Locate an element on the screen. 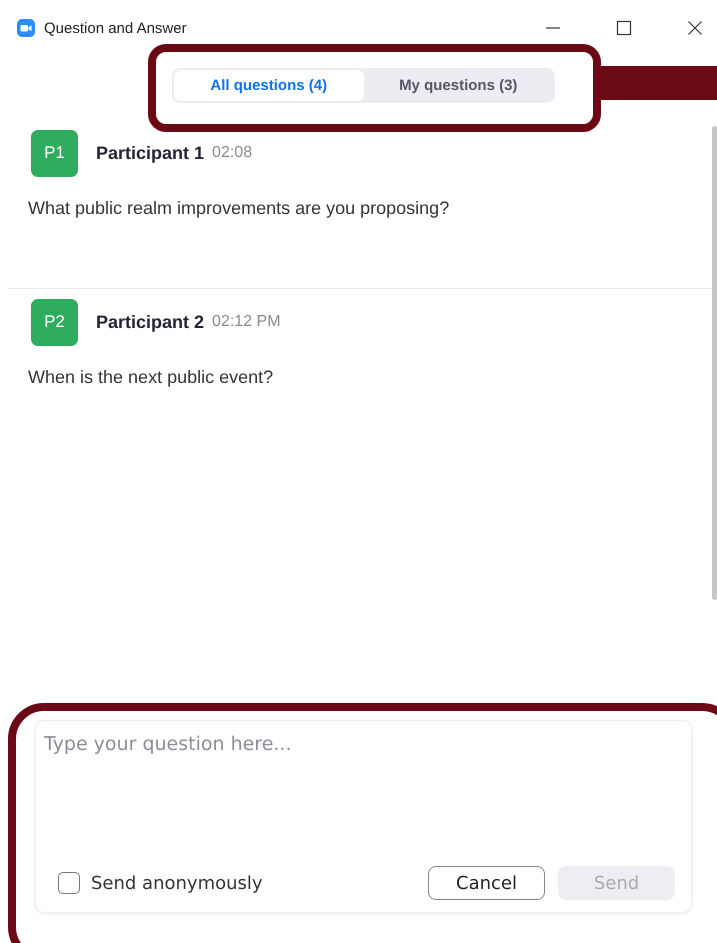 This screenshot has width=717, height=943. checkbox is located at coordinates (69, 883).